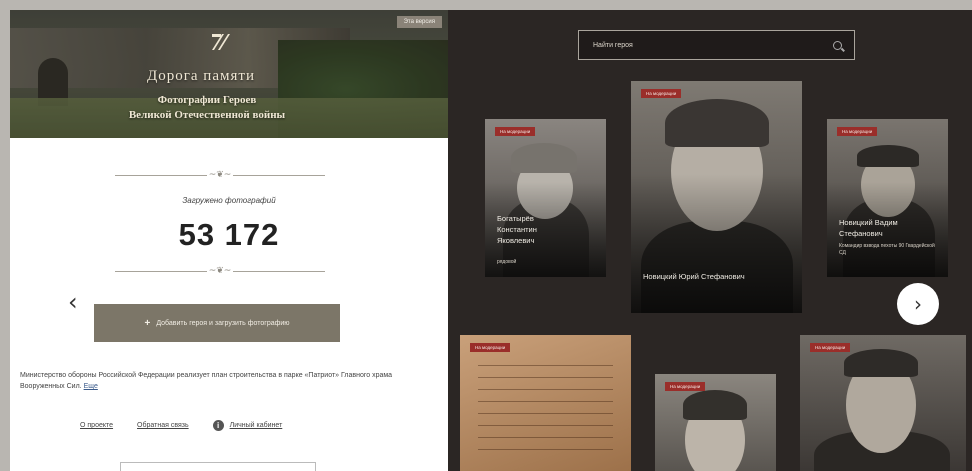 The height and width of the screenshot is (471, 972). What do you see at coordinates (218, 425) in the screenshot?
I see `info-icon: i` at bounding box center [218, 425].